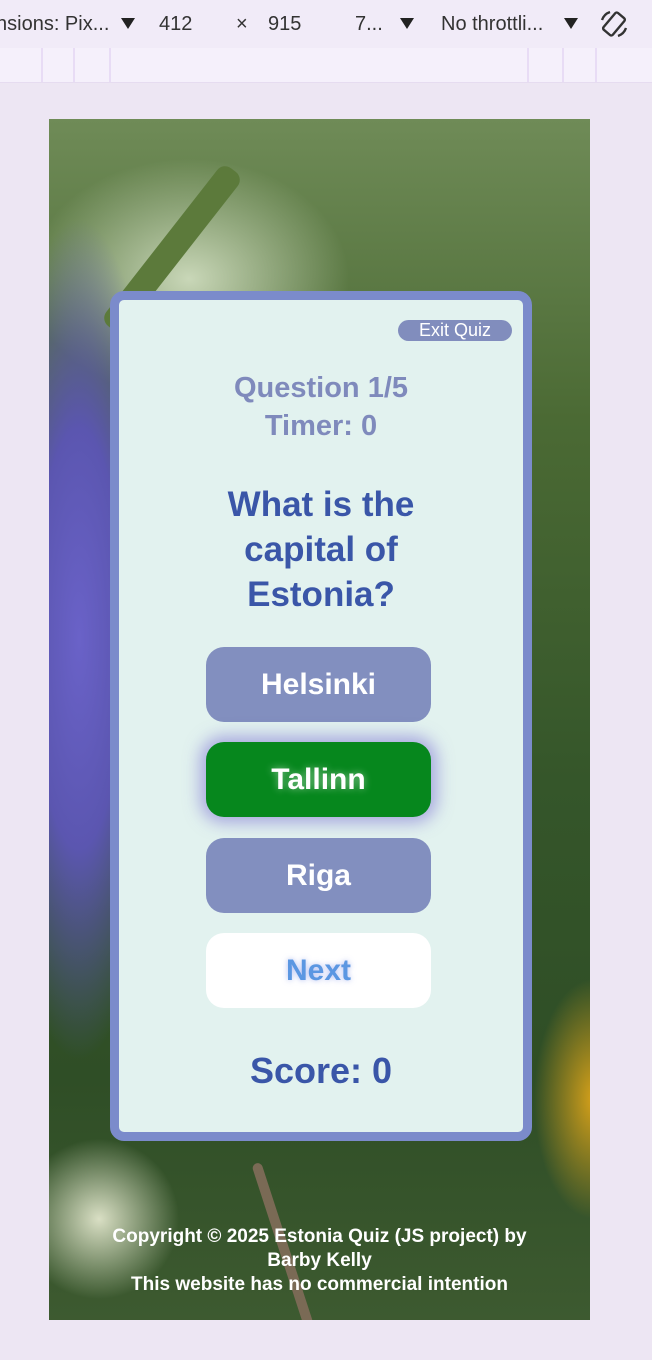  I want to click on question-text: What is the capital of Estonia?, so click(321, 549).